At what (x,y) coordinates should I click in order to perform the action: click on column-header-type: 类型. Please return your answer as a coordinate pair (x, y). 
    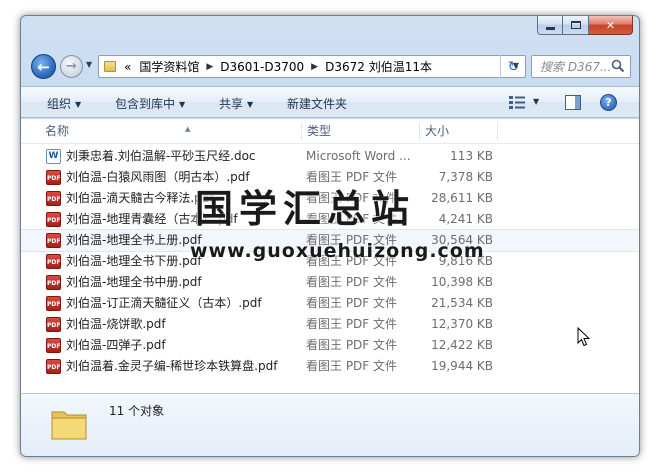
    Looking at the image, I should click on (360, 131).